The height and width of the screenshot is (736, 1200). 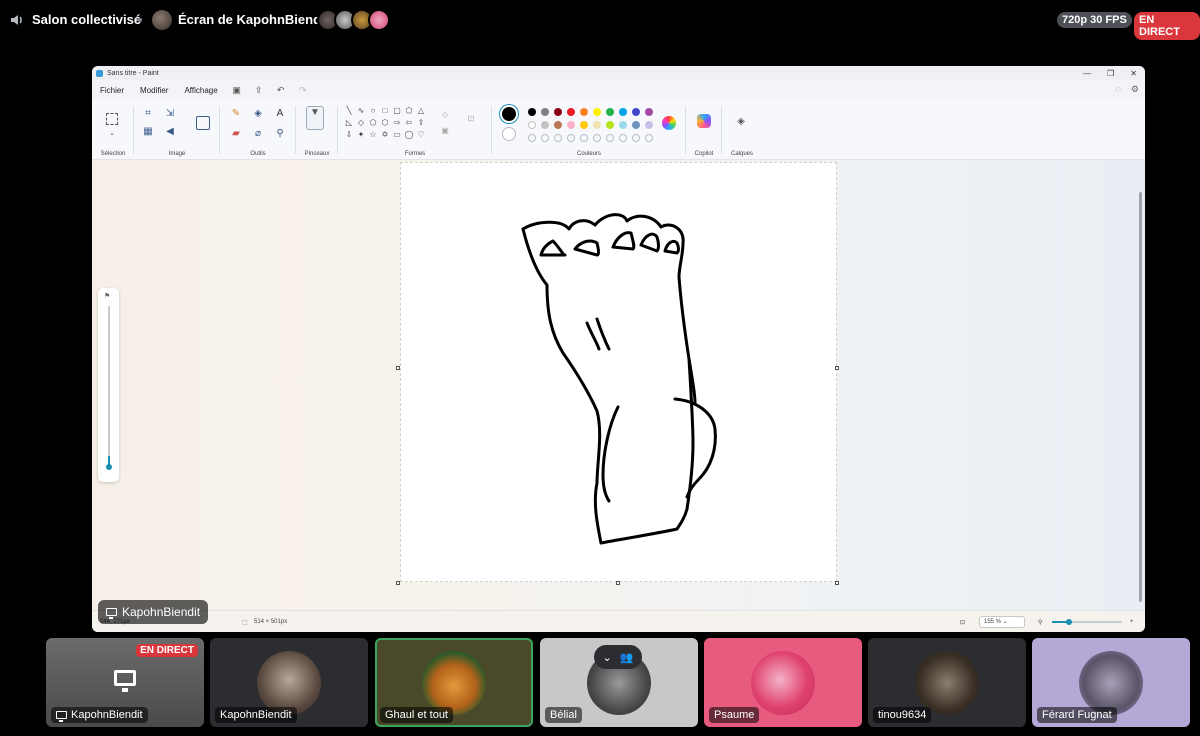 What do you see at coordinates (349, 110) in the screenshot?
I see `line-shape-icon: ╲` at bounding box center [349, 110].